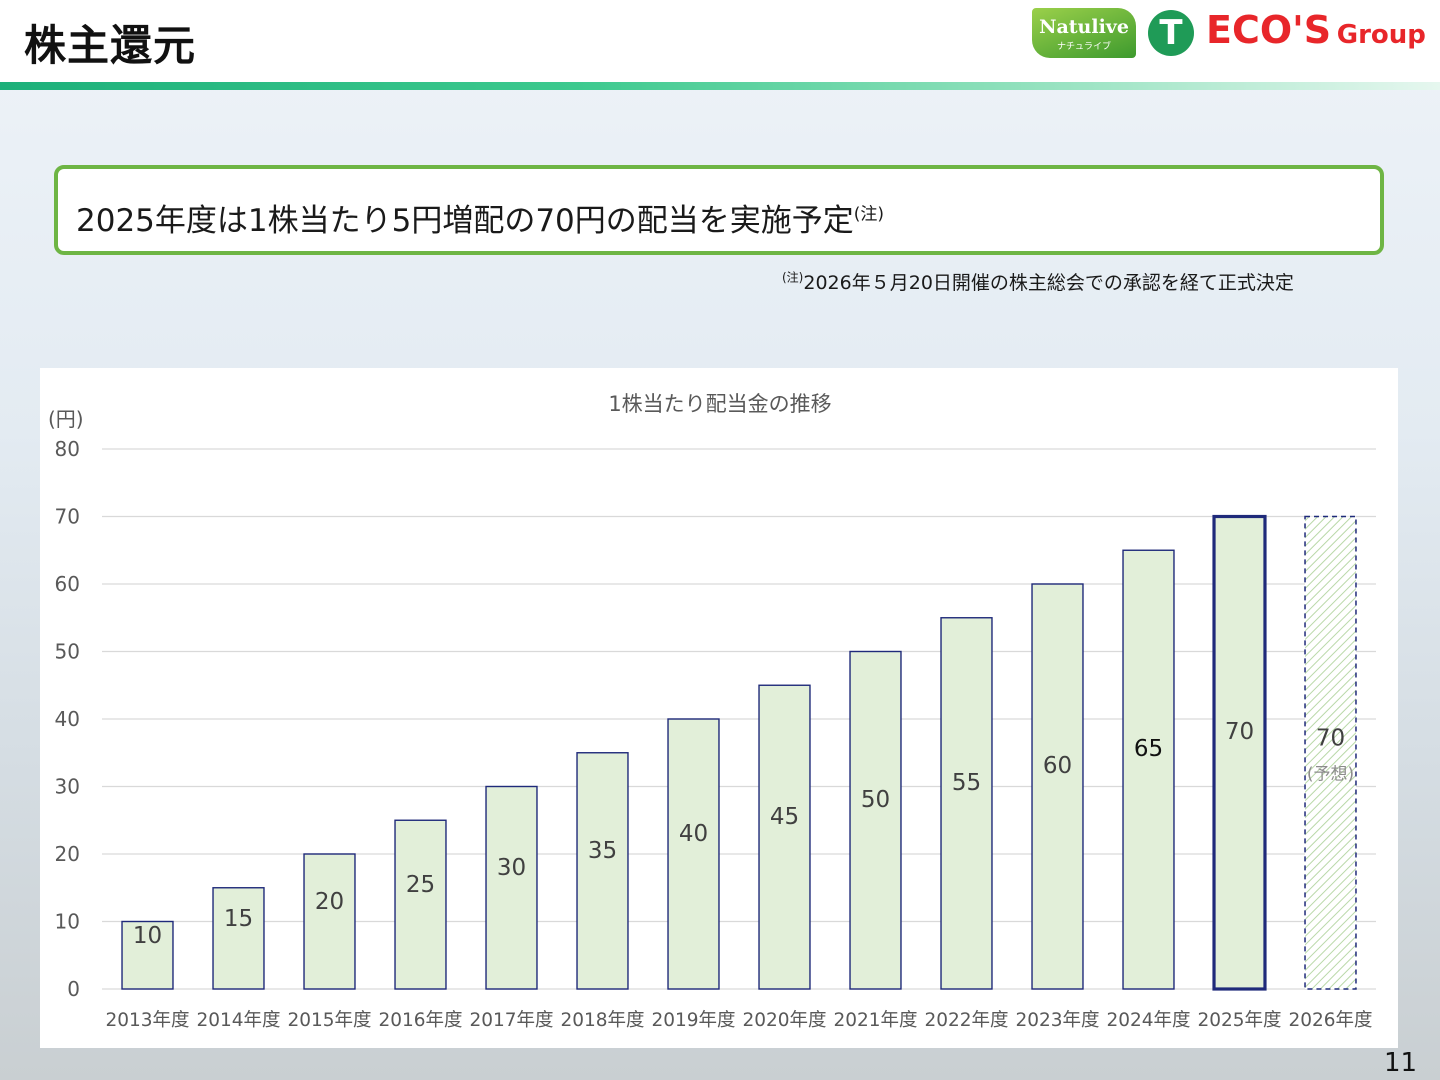 This screenshot has height=1080, width=1440. I want to click on x-tick-label: 2026年度, so click(1330, 1020).